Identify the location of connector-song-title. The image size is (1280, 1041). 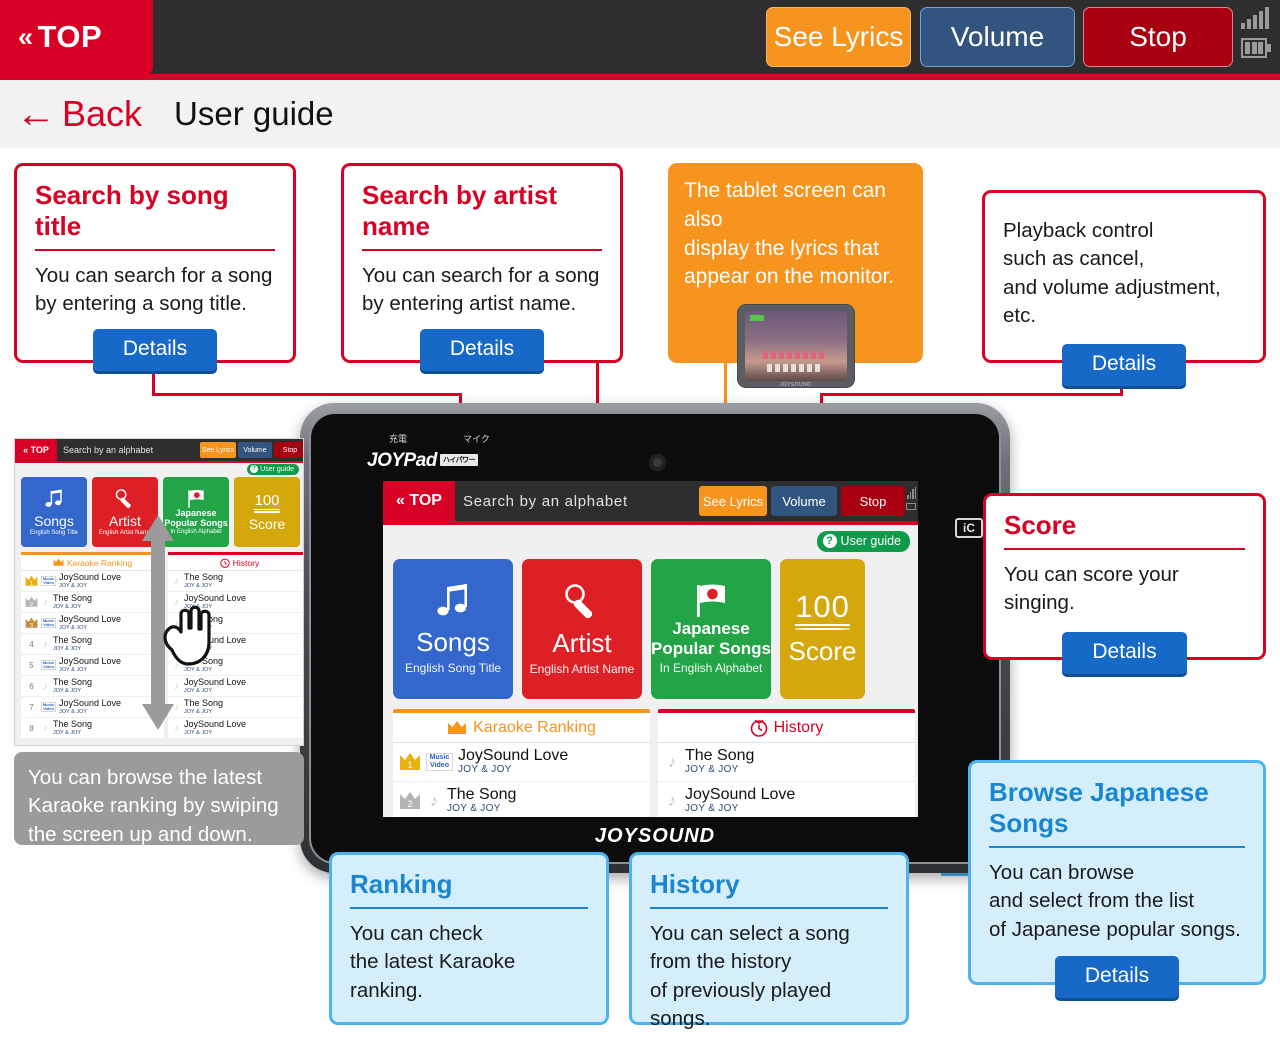
(307, 394).